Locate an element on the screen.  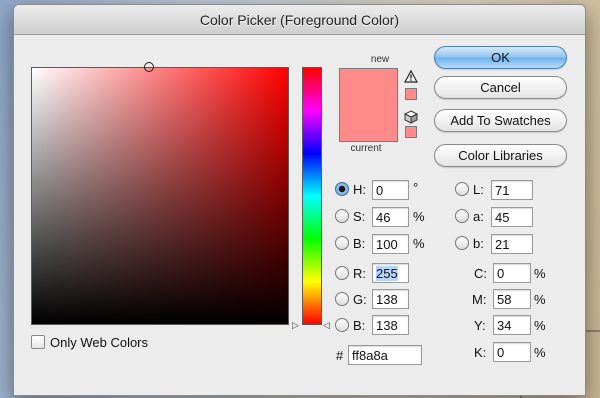
current-color-label: current is located at coordinates (366, 148).